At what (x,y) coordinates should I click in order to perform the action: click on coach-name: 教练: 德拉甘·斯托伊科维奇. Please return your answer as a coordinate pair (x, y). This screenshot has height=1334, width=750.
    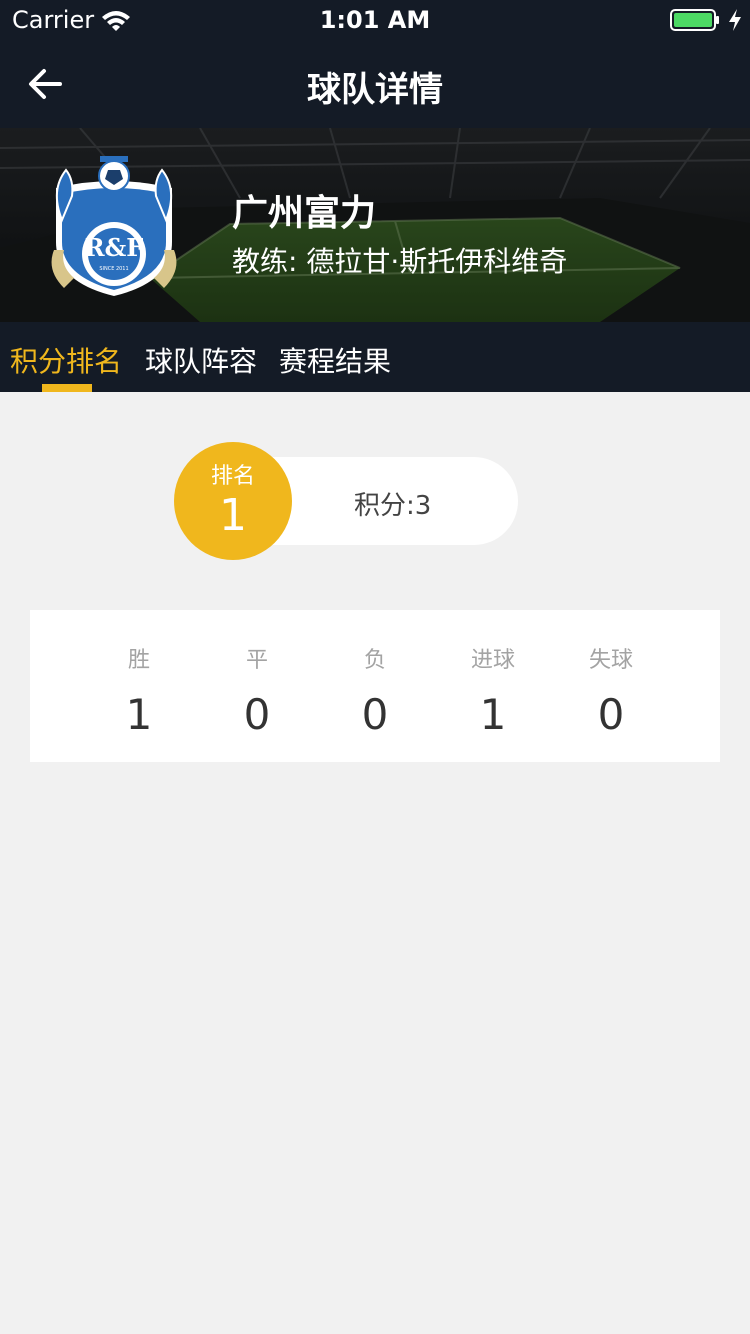
    Looking at the image, I should click on (400, 261).